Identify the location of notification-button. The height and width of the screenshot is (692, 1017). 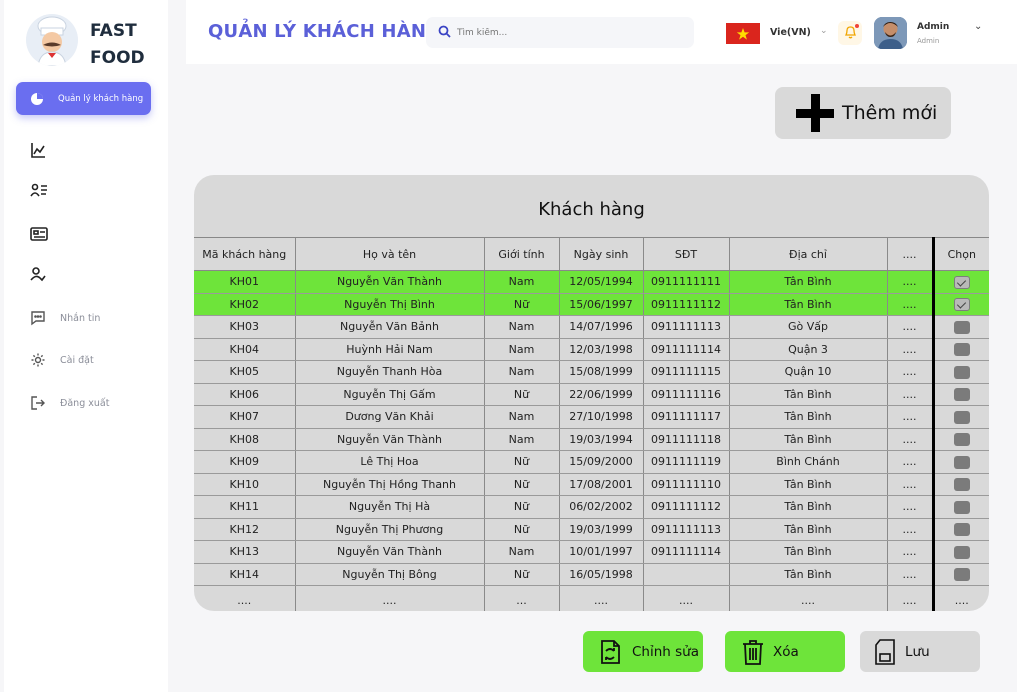
(850, 33).